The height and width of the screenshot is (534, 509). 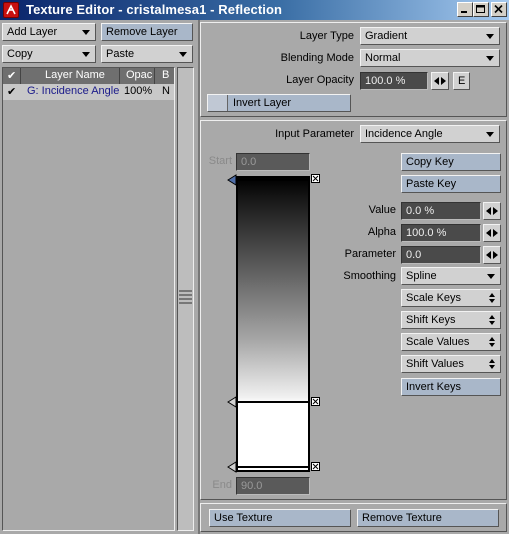 What do you see at coordinates (11, 91) in the screenshot?
I see `layer-enabled-checkmark-icon: ✔` at bounding box center [11, 91].